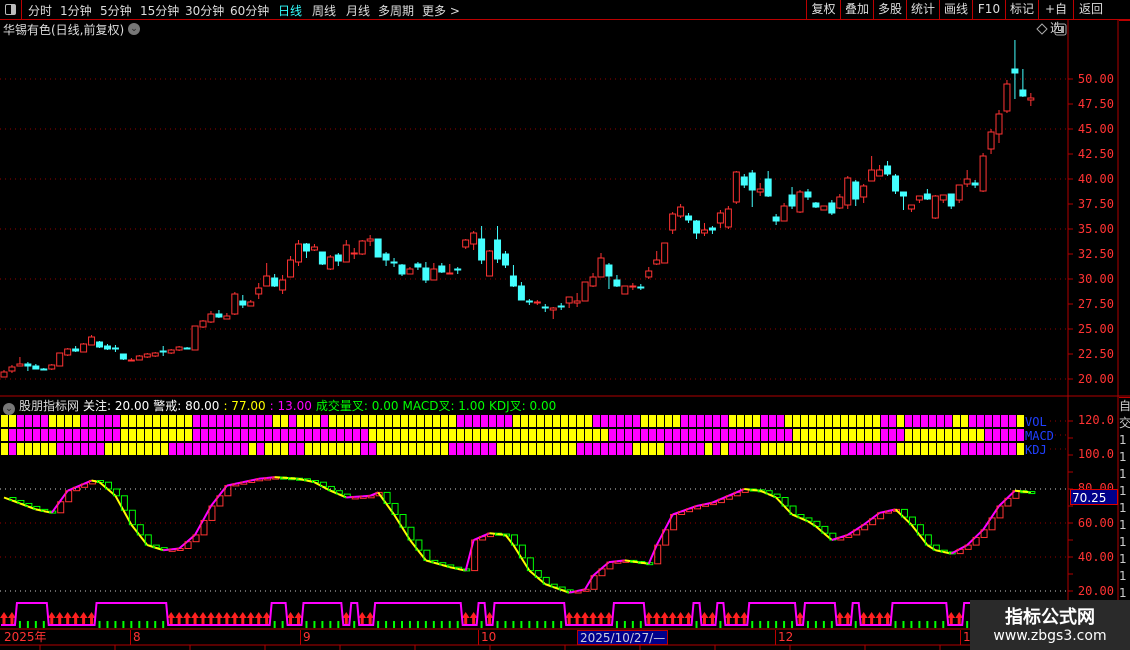  I want to click on date-tick-label: 12, so click(784, 637).